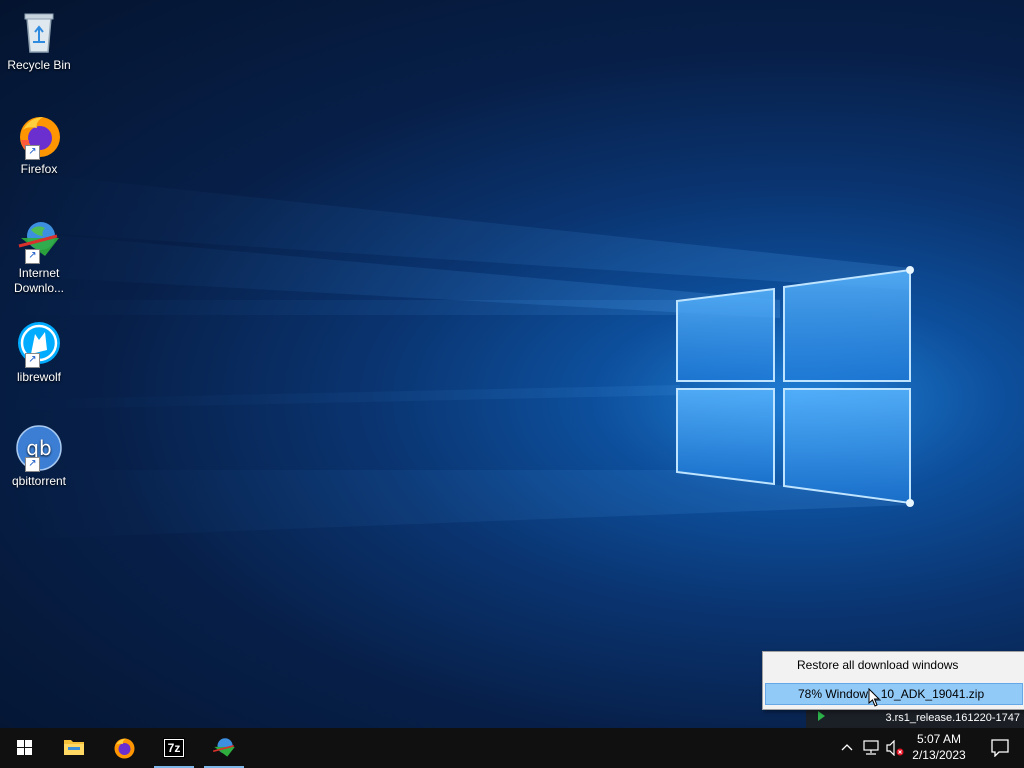 This screenshot has height=768, width=1024. What do you see at coordinates (24, 748) in the screenshot?
I see `start-button` at bounding box center [24, 748].